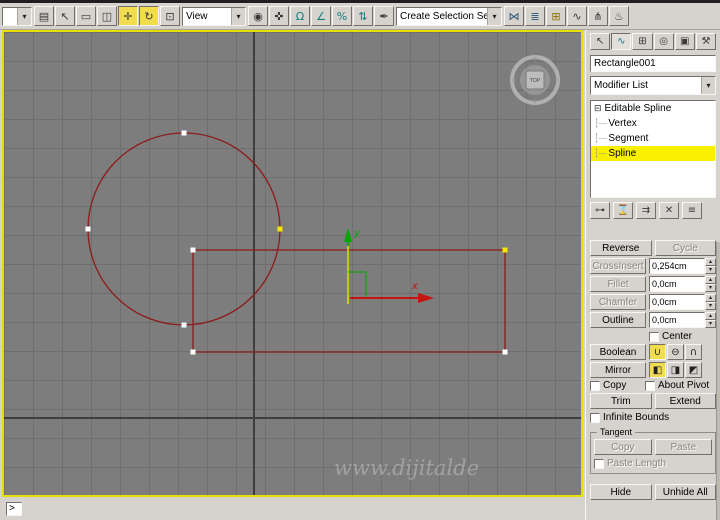  I want to click on boolean-button: Boolean, so click(618, 352).